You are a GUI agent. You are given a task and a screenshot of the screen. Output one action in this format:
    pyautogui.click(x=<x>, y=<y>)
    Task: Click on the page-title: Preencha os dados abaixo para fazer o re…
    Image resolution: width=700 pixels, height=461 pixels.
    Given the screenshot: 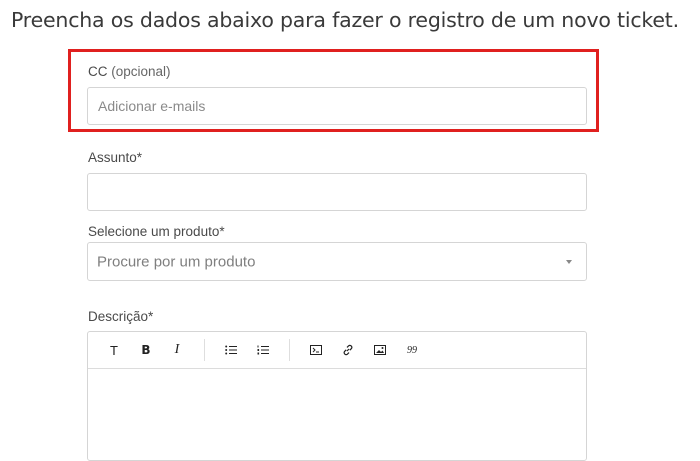 What is the action you would take?
    pyautogui.click(x=345, y=20)
    